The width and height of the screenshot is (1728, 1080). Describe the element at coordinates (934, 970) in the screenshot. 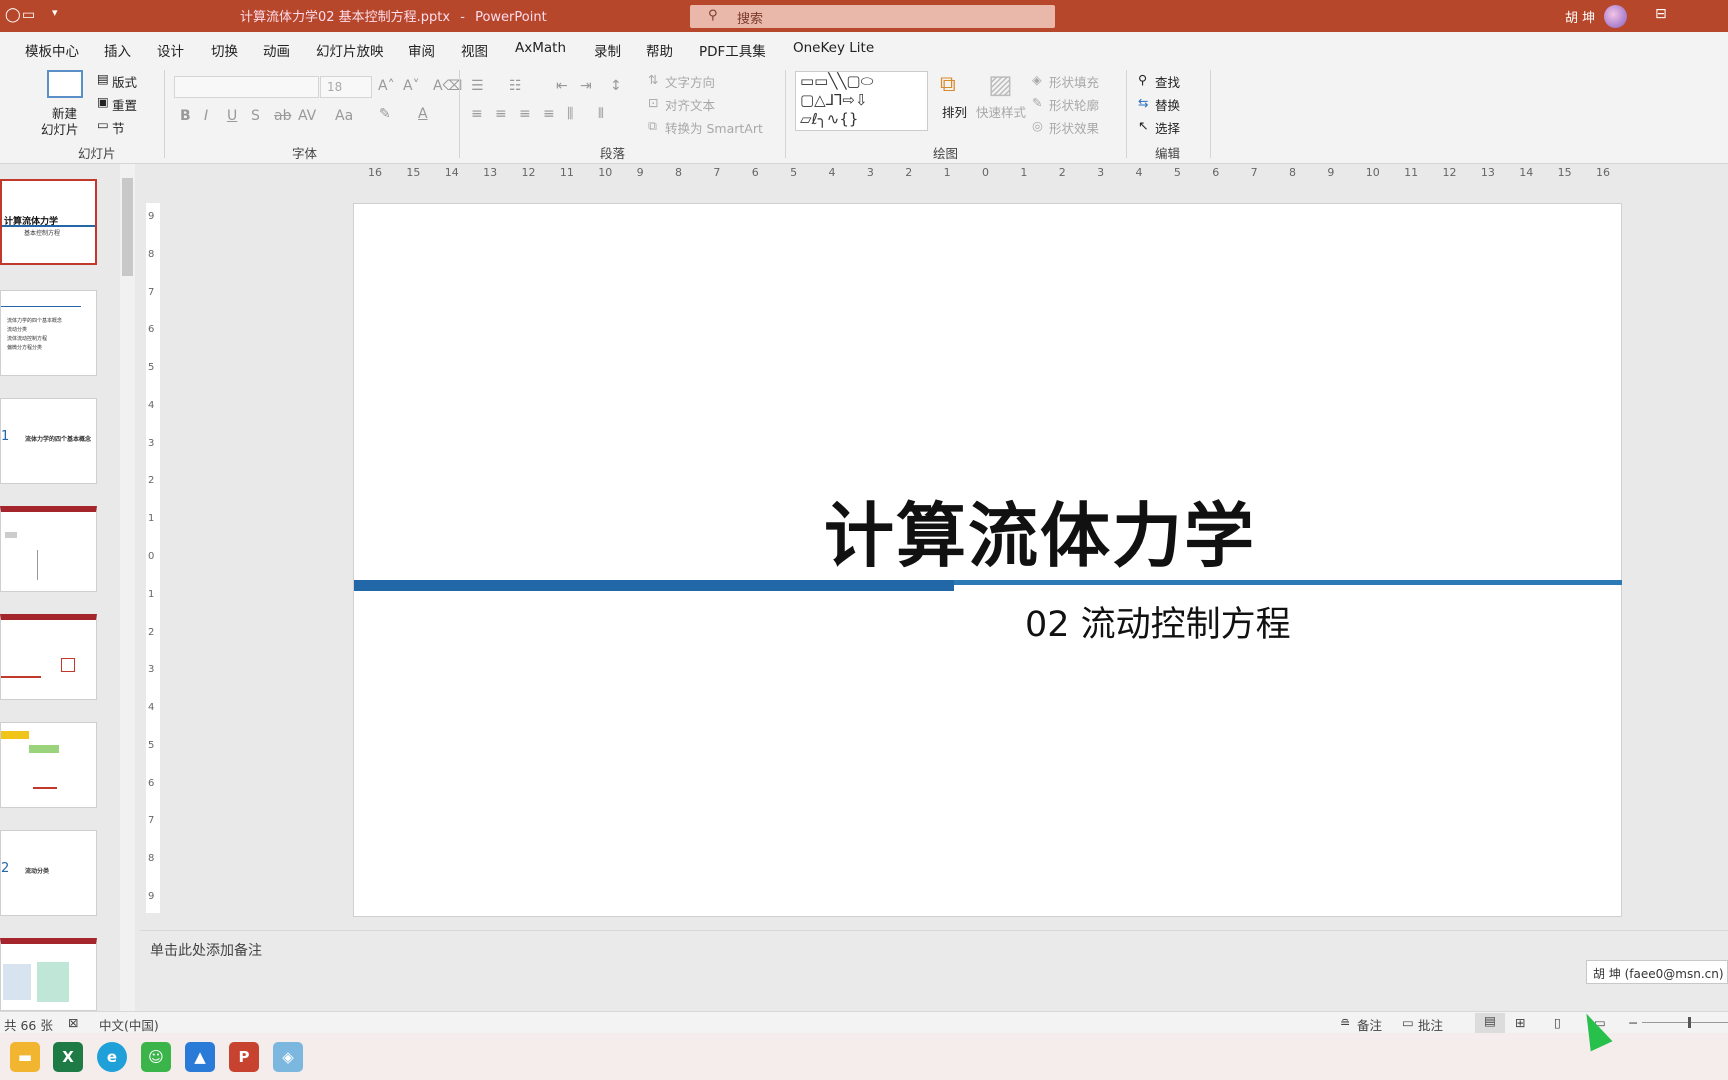

I see `notes-pane: 单击此处添加备注` at that location.